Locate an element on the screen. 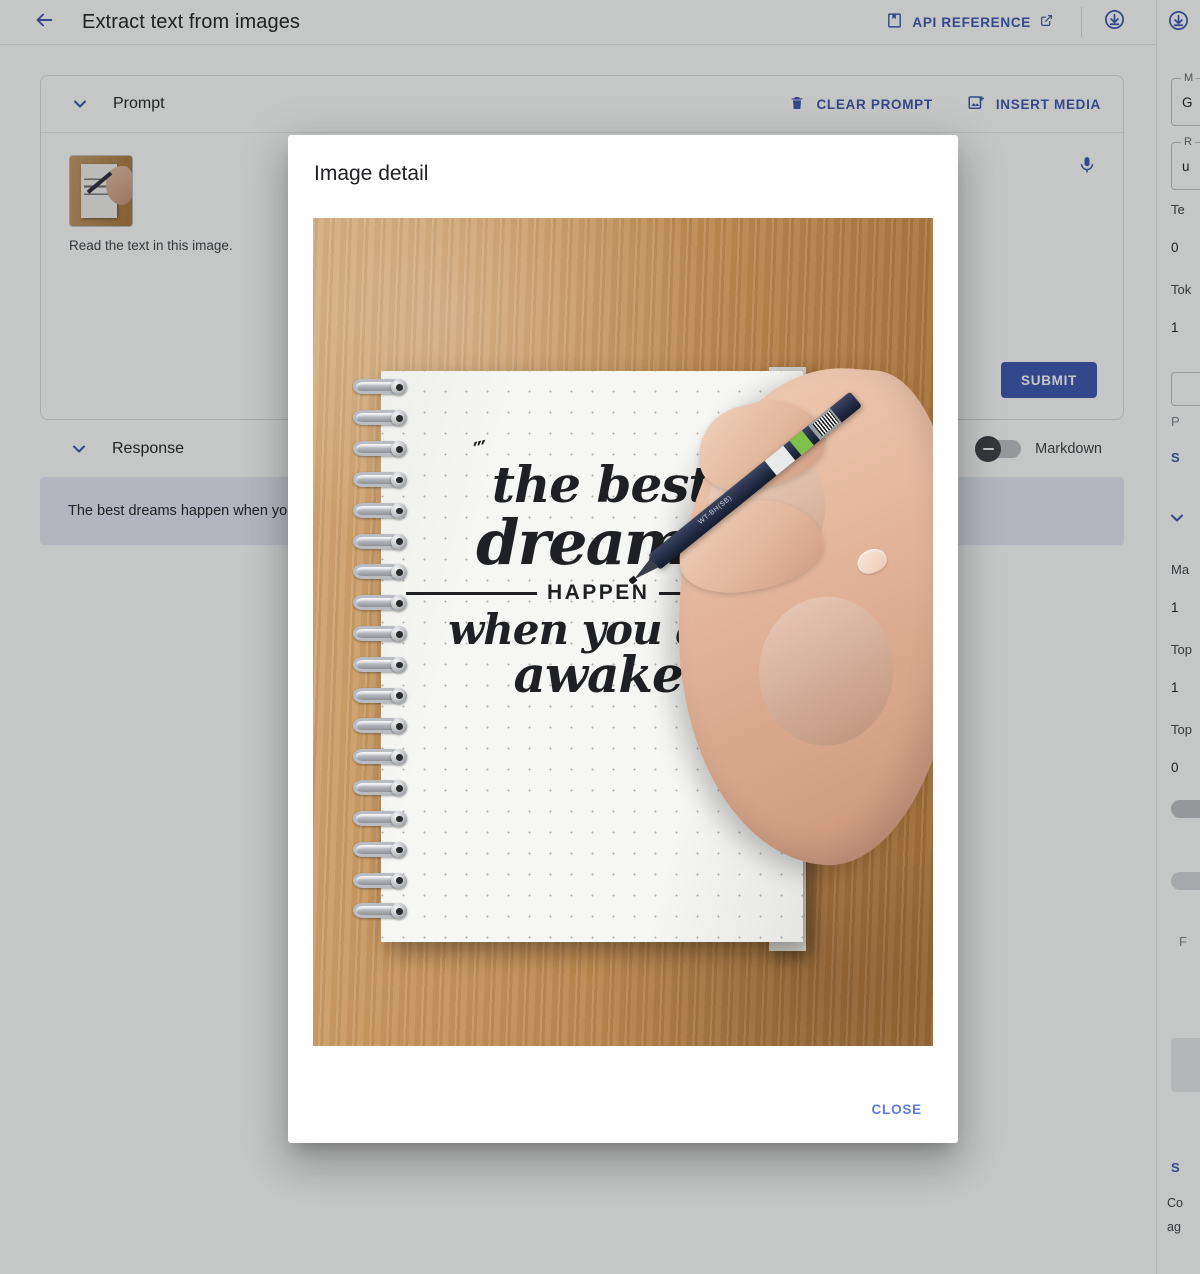 The height and width of the screenshot is (1274, 1200). dialog-title: Image detail is located at coordinates (371, 173).